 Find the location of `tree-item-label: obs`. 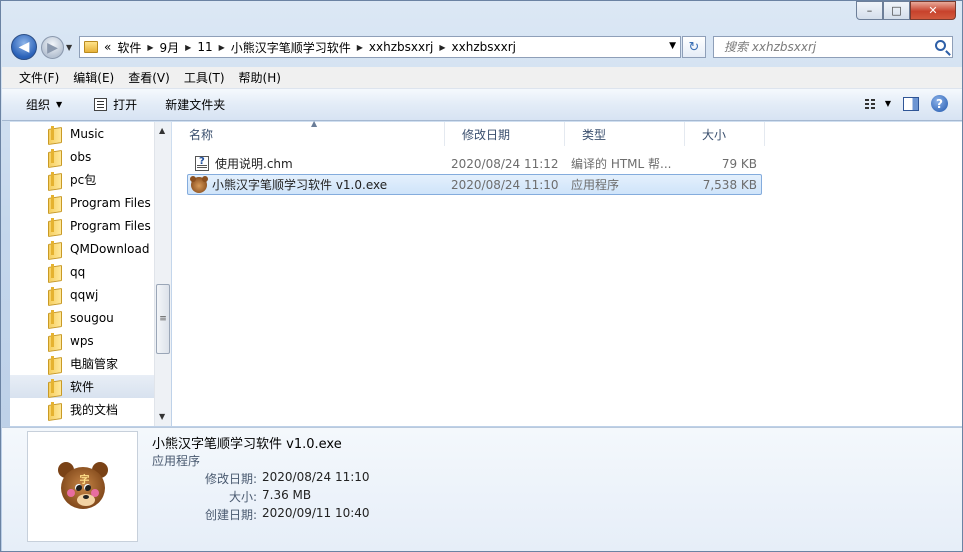

tree-item-label: obs is located at coordinates (81, 156).